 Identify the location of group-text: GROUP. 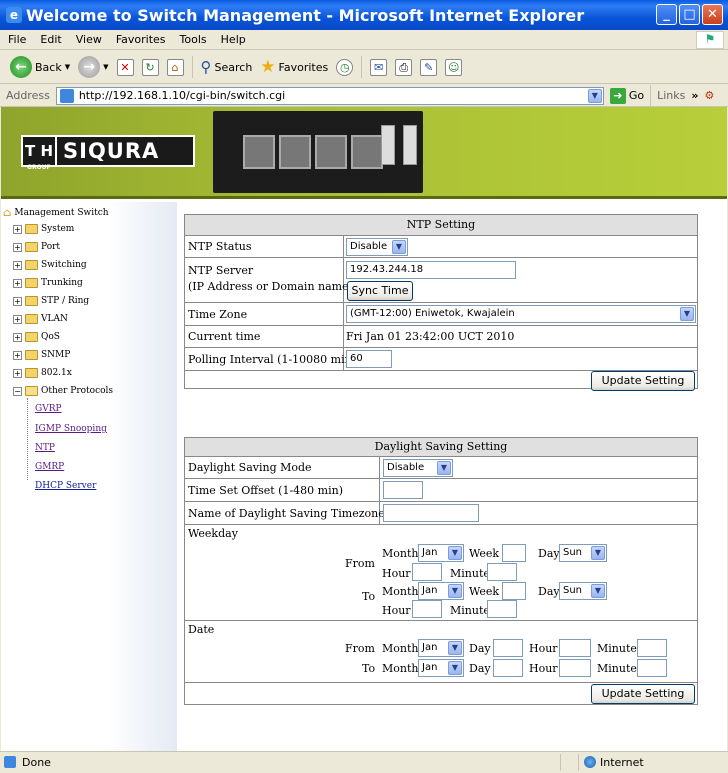
(39, 167).